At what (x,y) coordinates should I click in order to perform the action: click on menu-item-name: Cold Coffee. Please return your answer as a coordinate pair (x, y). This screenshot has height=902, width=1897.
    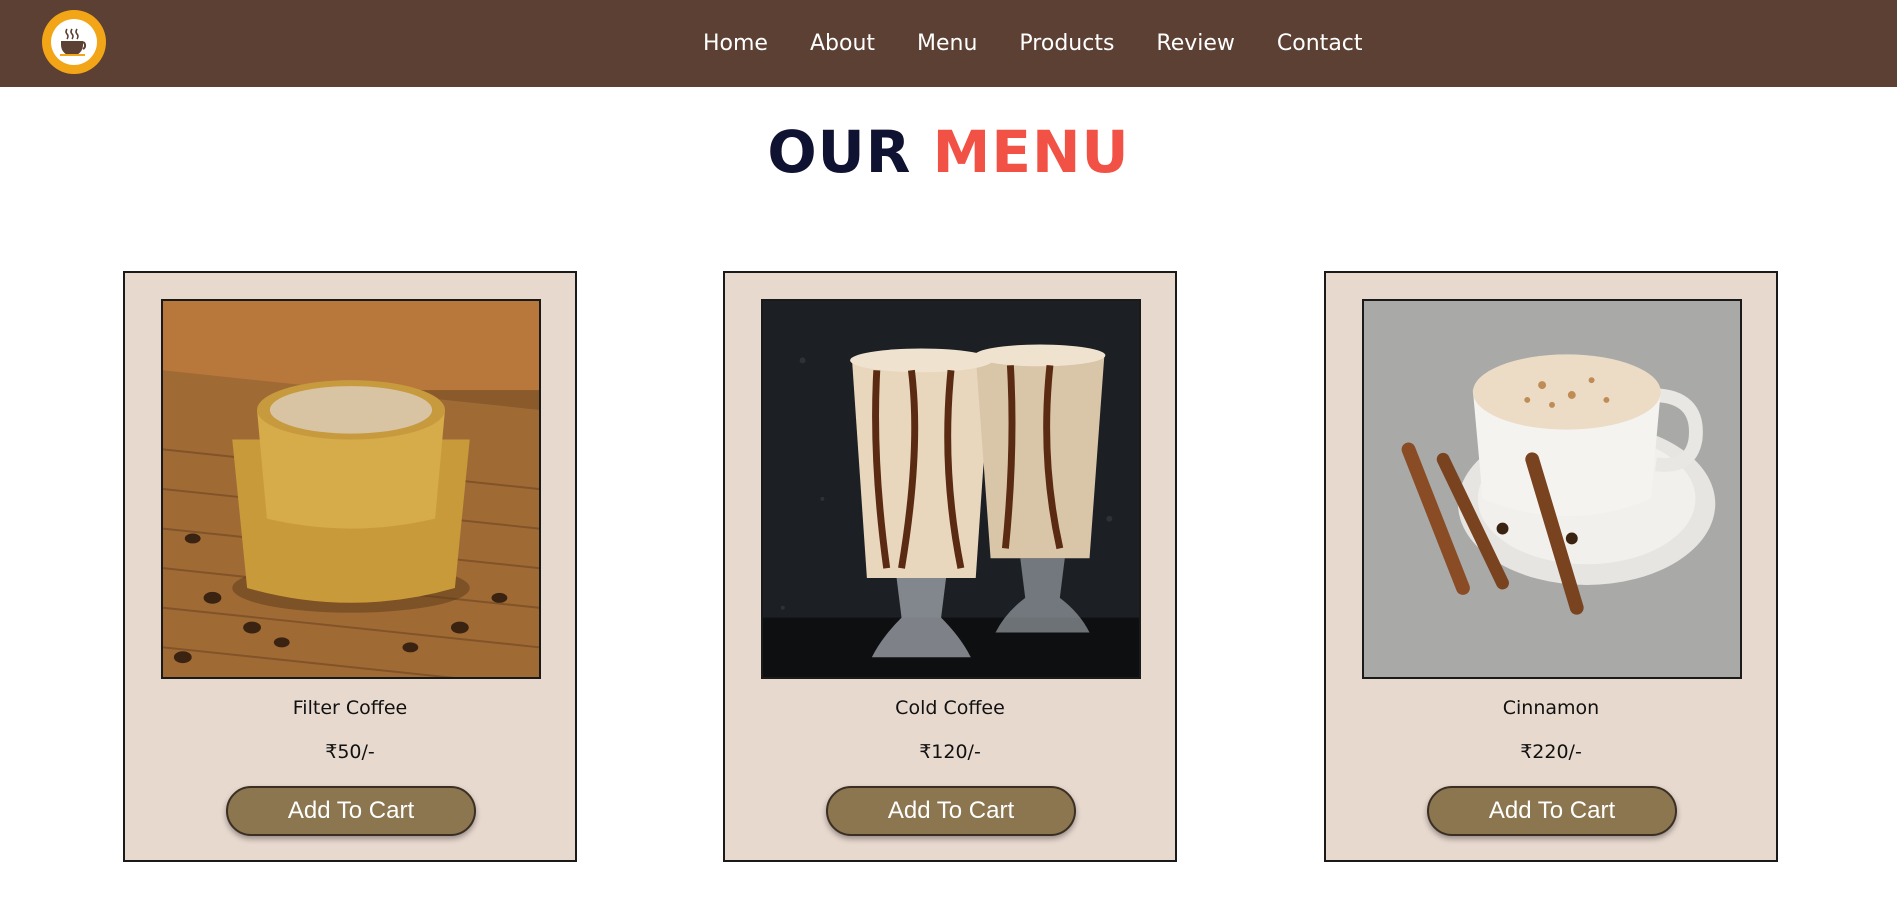
    Looking at the image, I should click on (950, 708).